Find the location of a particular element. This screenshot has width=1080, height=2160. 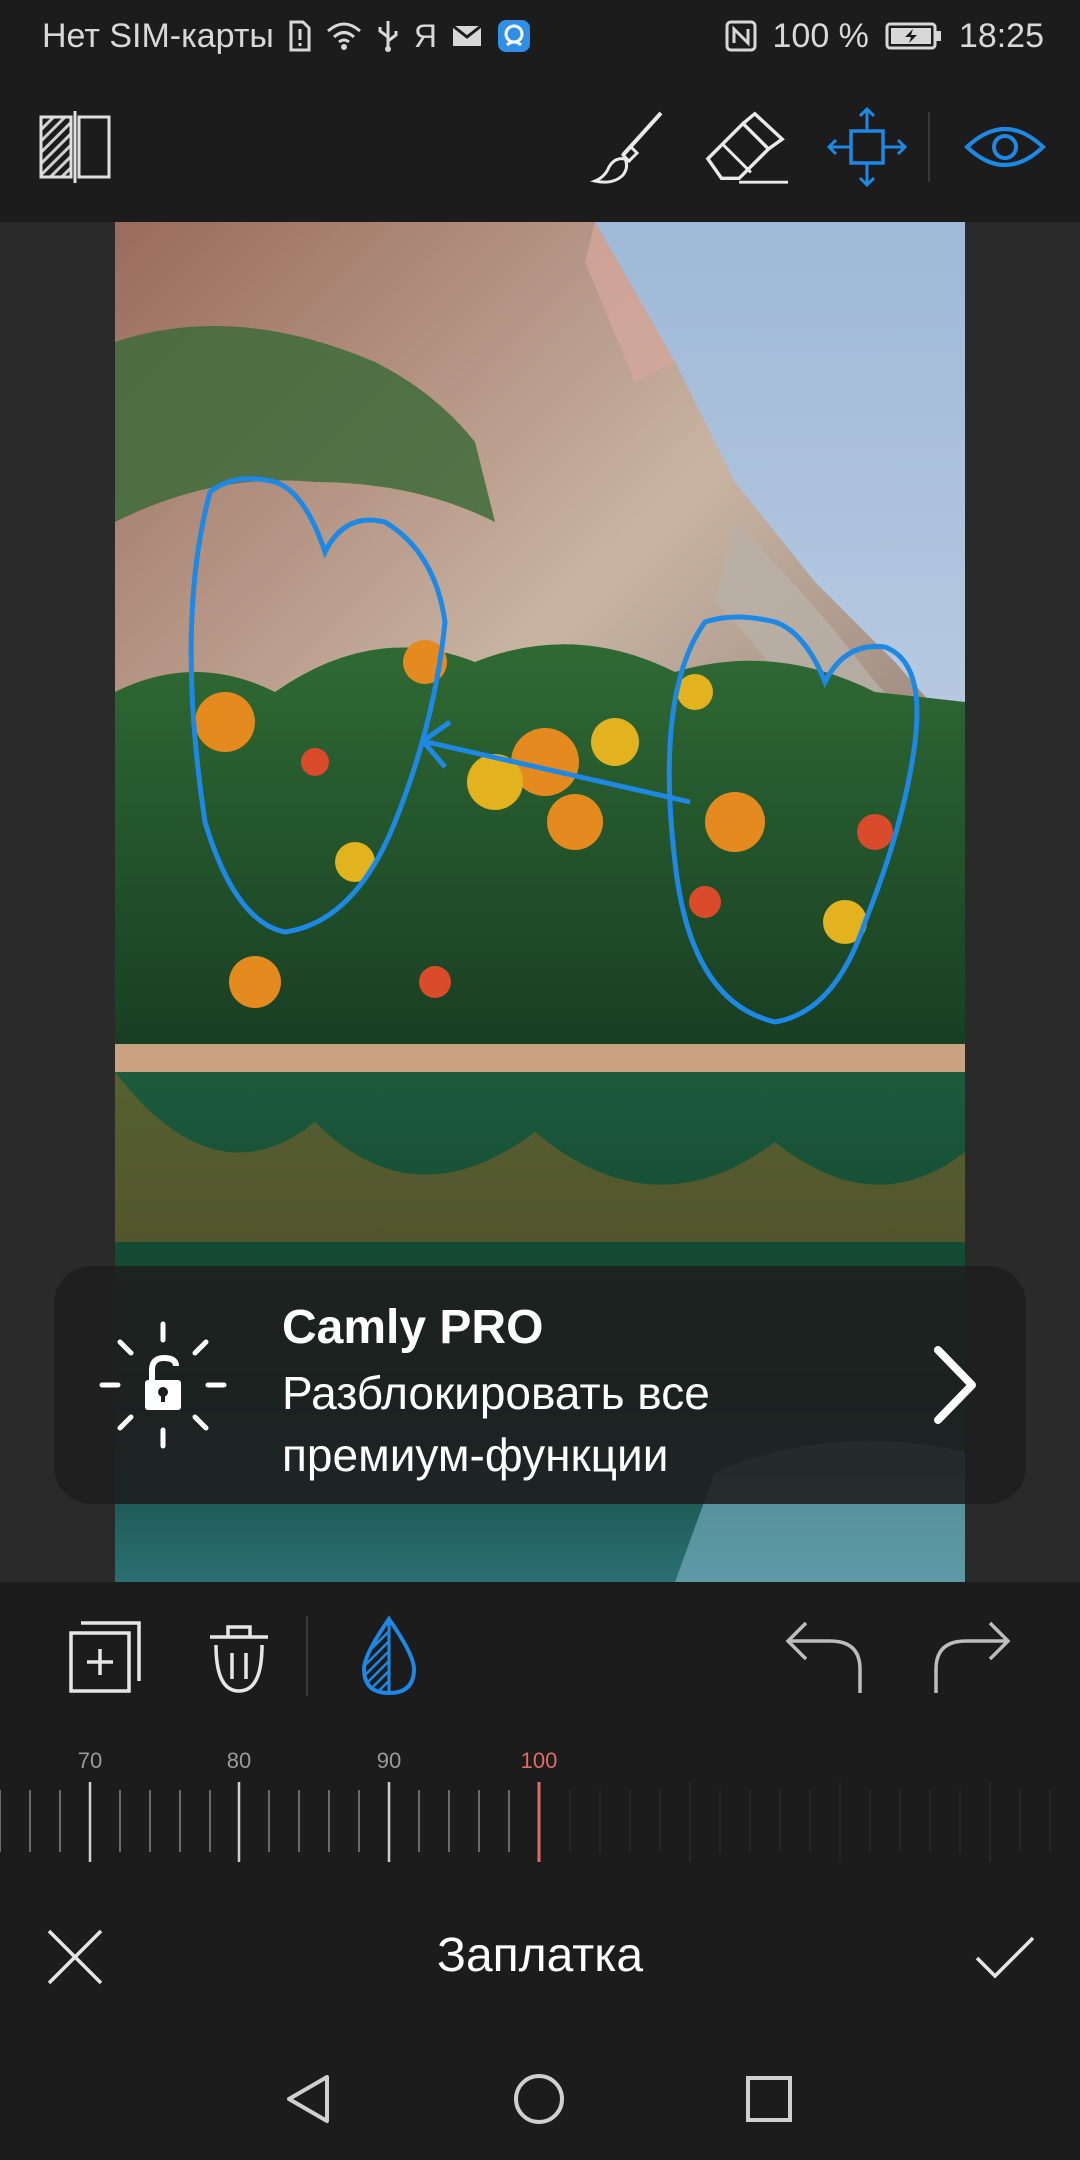

add-layer-icon is located at coordinates (105, 1657).